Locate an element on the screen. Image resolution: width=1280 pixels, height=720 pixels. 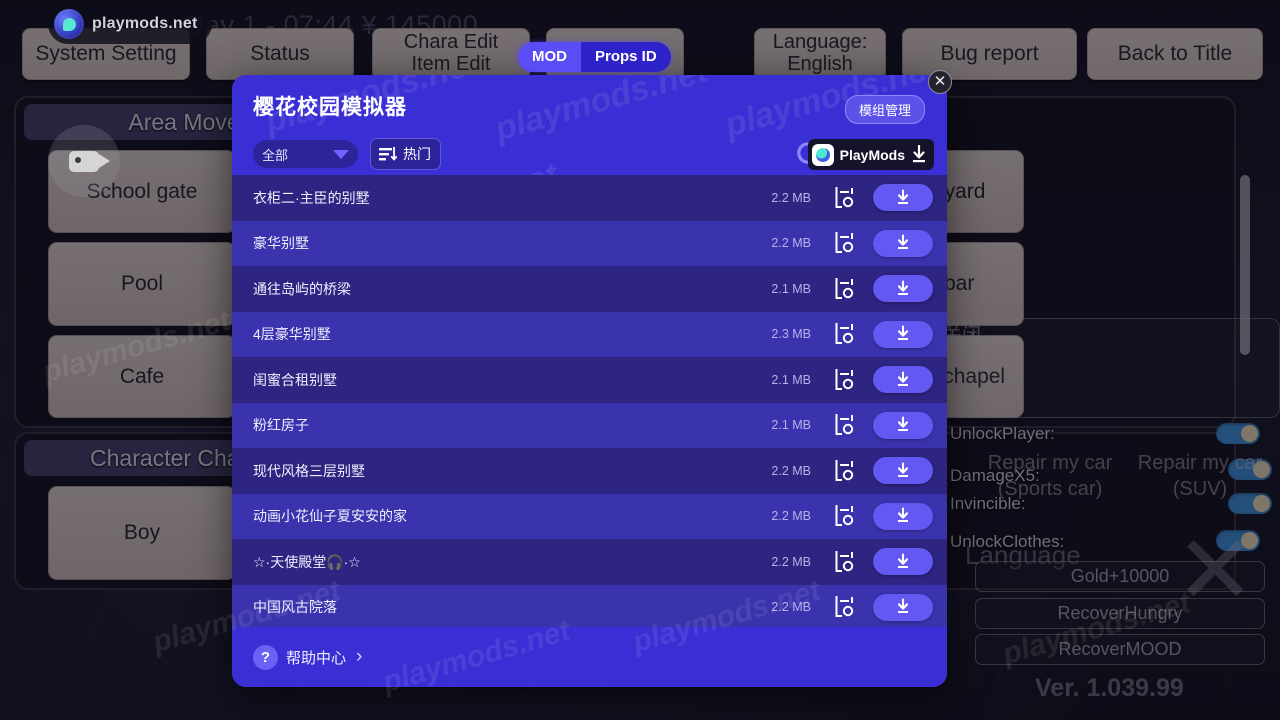
mod-list-row: 闺蜜合租别墅 2.1 MB is located at coordinates (589, 380).